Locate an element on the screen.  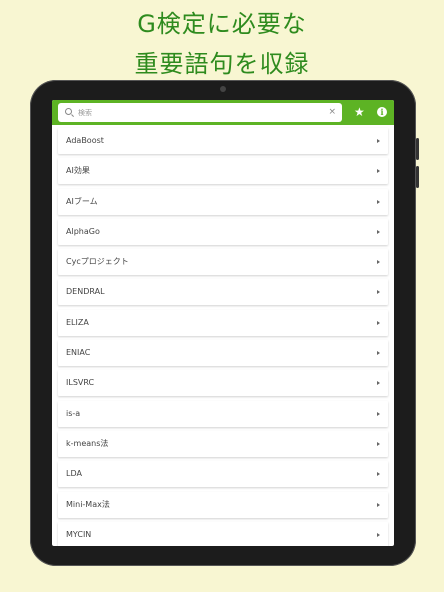
list-item: DENDRAL is located at coordinates (223, 292).